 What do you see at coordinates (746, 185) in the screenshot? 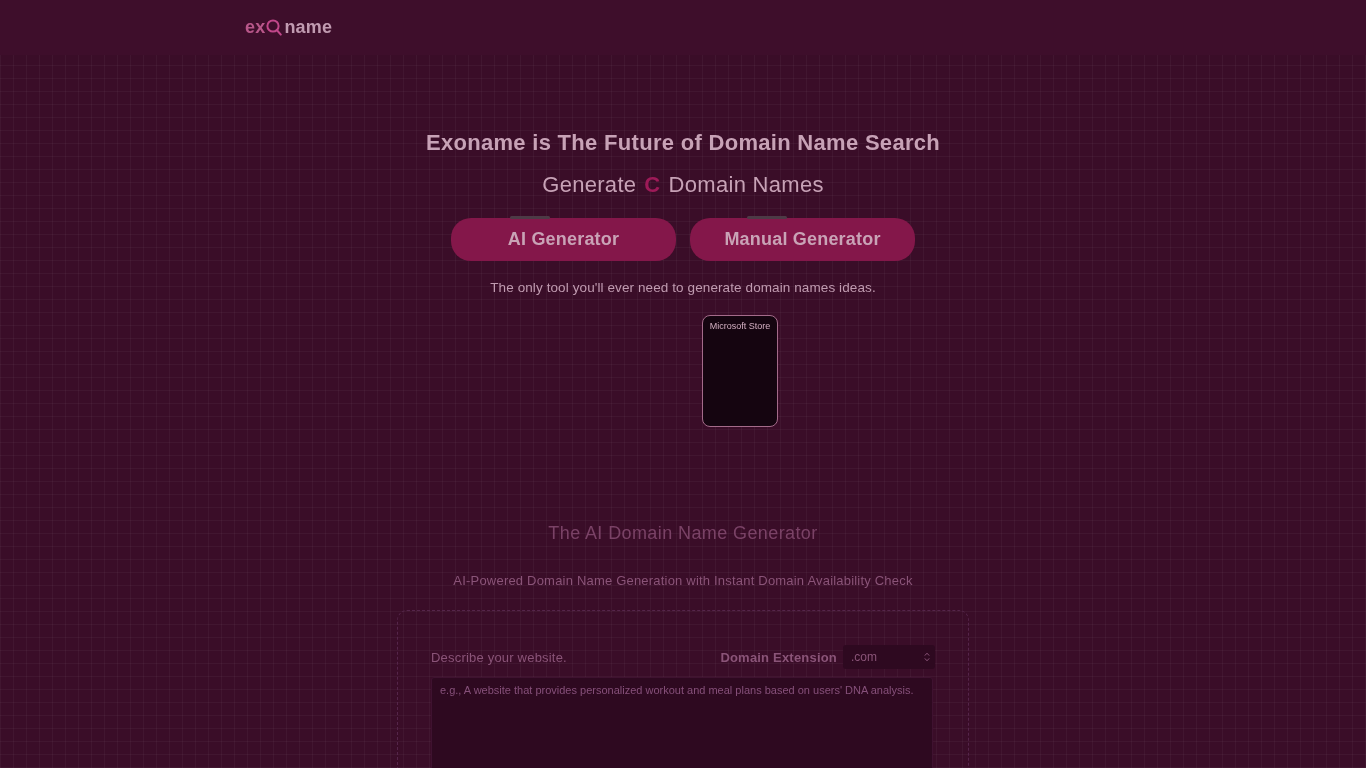
I see `hero-subtitle-text: Domain Names` at bounding box center [746, 185].